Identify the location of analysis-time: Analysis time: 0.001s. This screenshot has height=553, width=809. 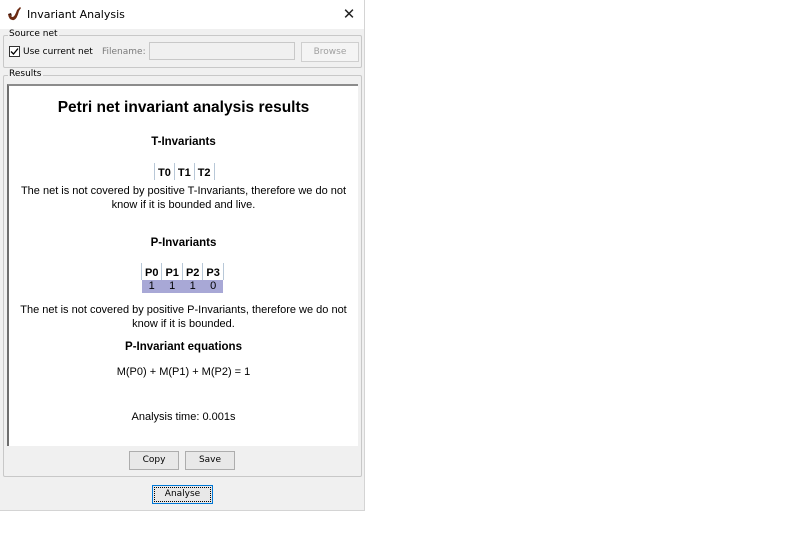
(183, 417).